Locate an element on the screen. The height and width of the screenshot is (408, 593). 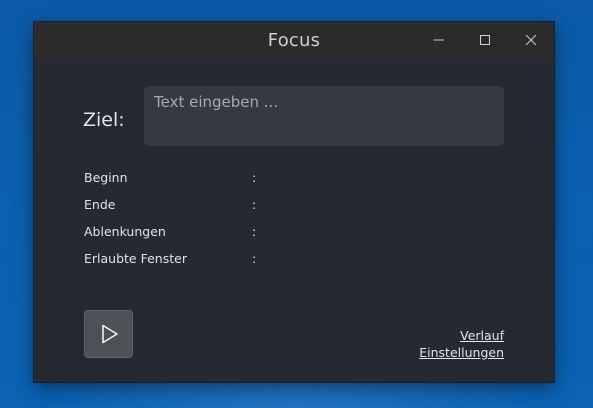
info-row-ende: Ende : is located at coordinates (204, 208).